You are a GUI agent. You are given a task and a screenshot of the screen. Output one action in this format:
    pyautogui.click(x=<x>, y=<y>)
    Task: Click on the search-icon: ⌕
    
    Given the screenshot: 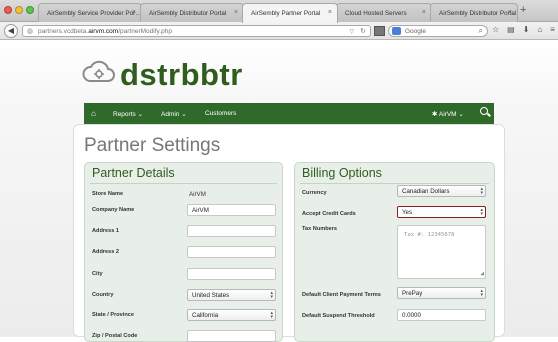 What is the action you would take?
    pyautogui.click(x=481, y=31)
    